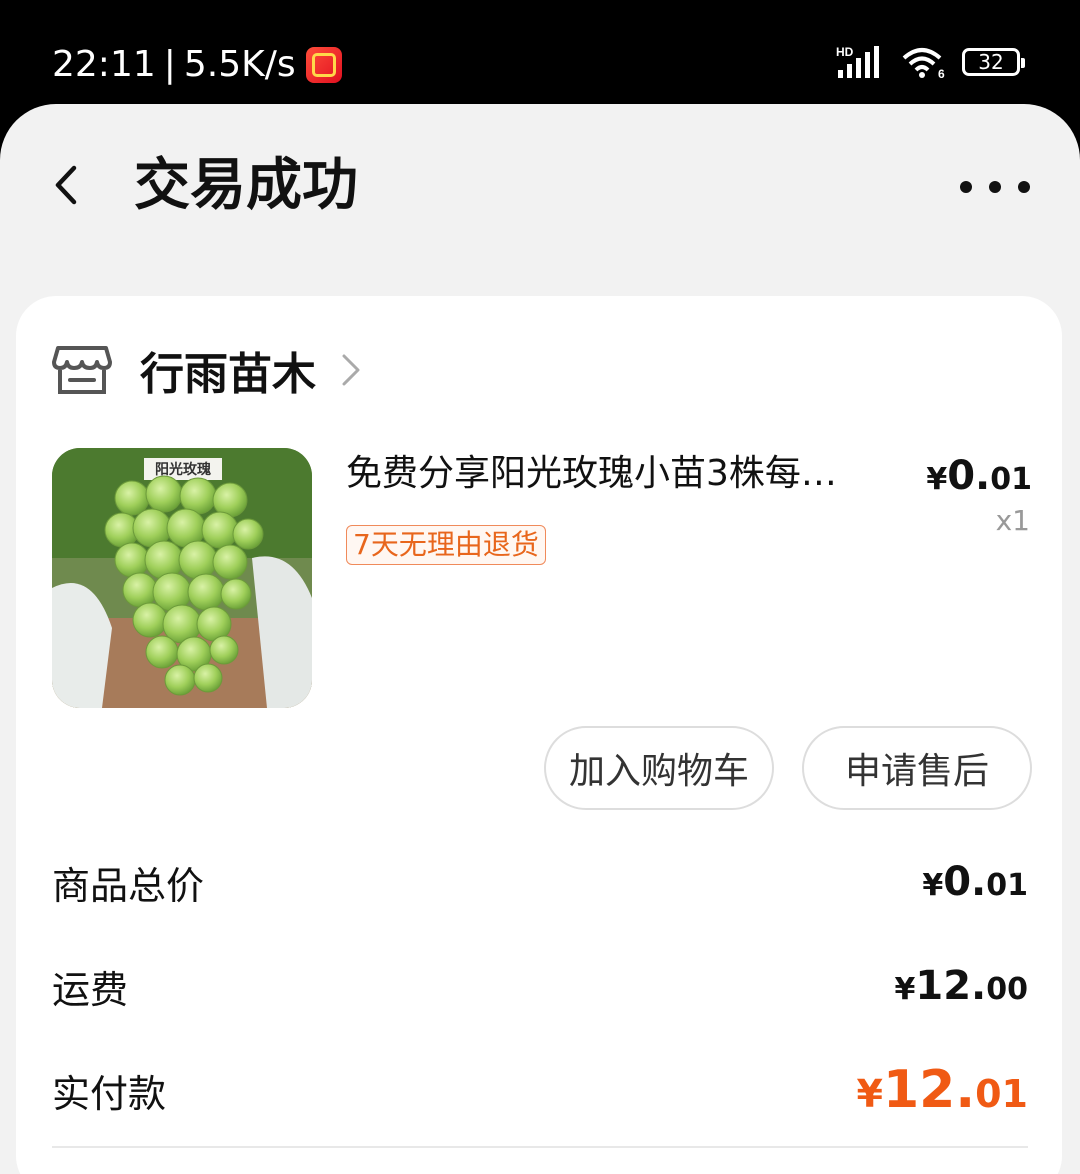  I want to click on shipping-amount: ¥12.00, so click(961, 986).